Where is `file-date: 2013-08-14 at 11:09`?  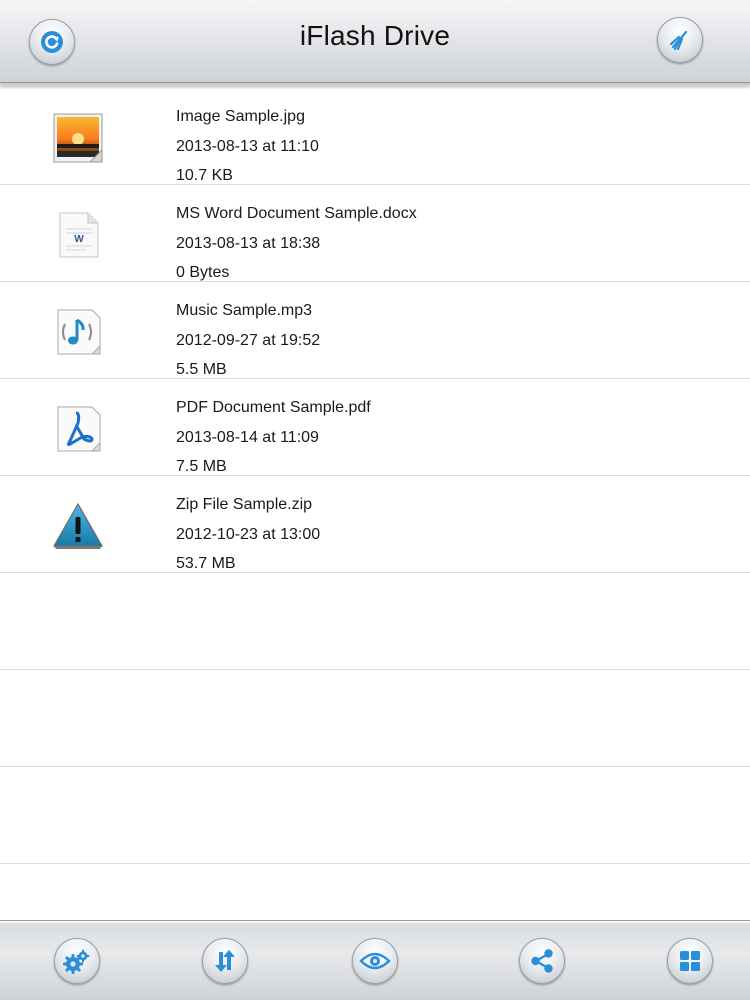
file-date: 2013-08-14 at 11:09 is located at coordinates (247, 437).